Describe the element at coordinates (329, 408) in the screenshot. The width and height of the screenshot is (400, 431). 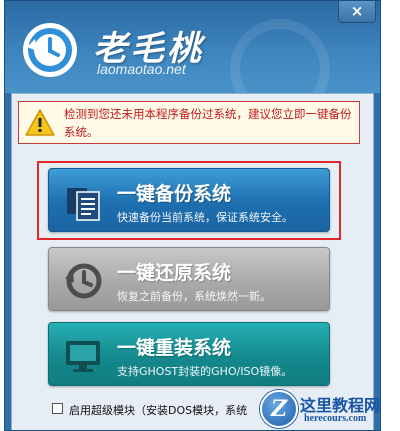
I see `site-watermark: Z 这里教程网 herecours.com` at that location.